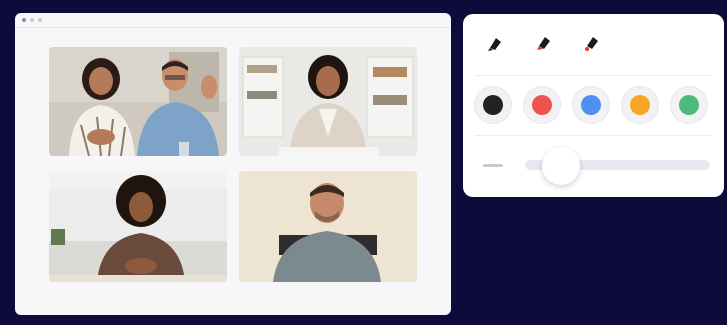  I want to click on window-minimize-control, so click(32, 20).